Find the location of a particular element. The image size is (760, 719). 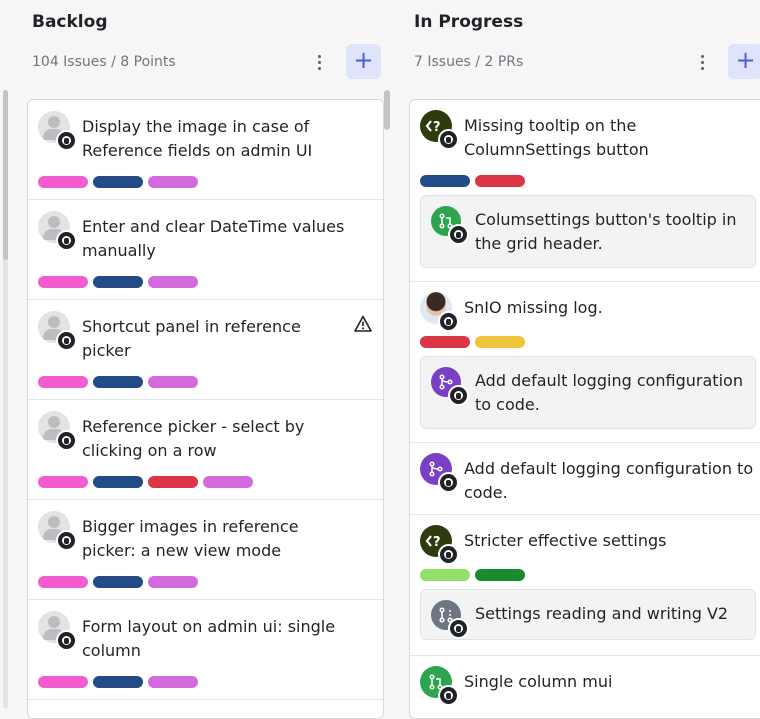

linked-pr-card: Settings reading and writing V2 is located at coordinates (588, 614).